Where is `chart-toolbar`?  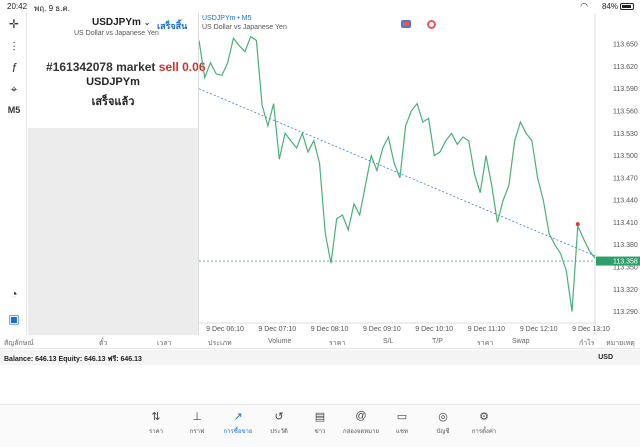
chart-toolbar is located at coordinates (418, 24).